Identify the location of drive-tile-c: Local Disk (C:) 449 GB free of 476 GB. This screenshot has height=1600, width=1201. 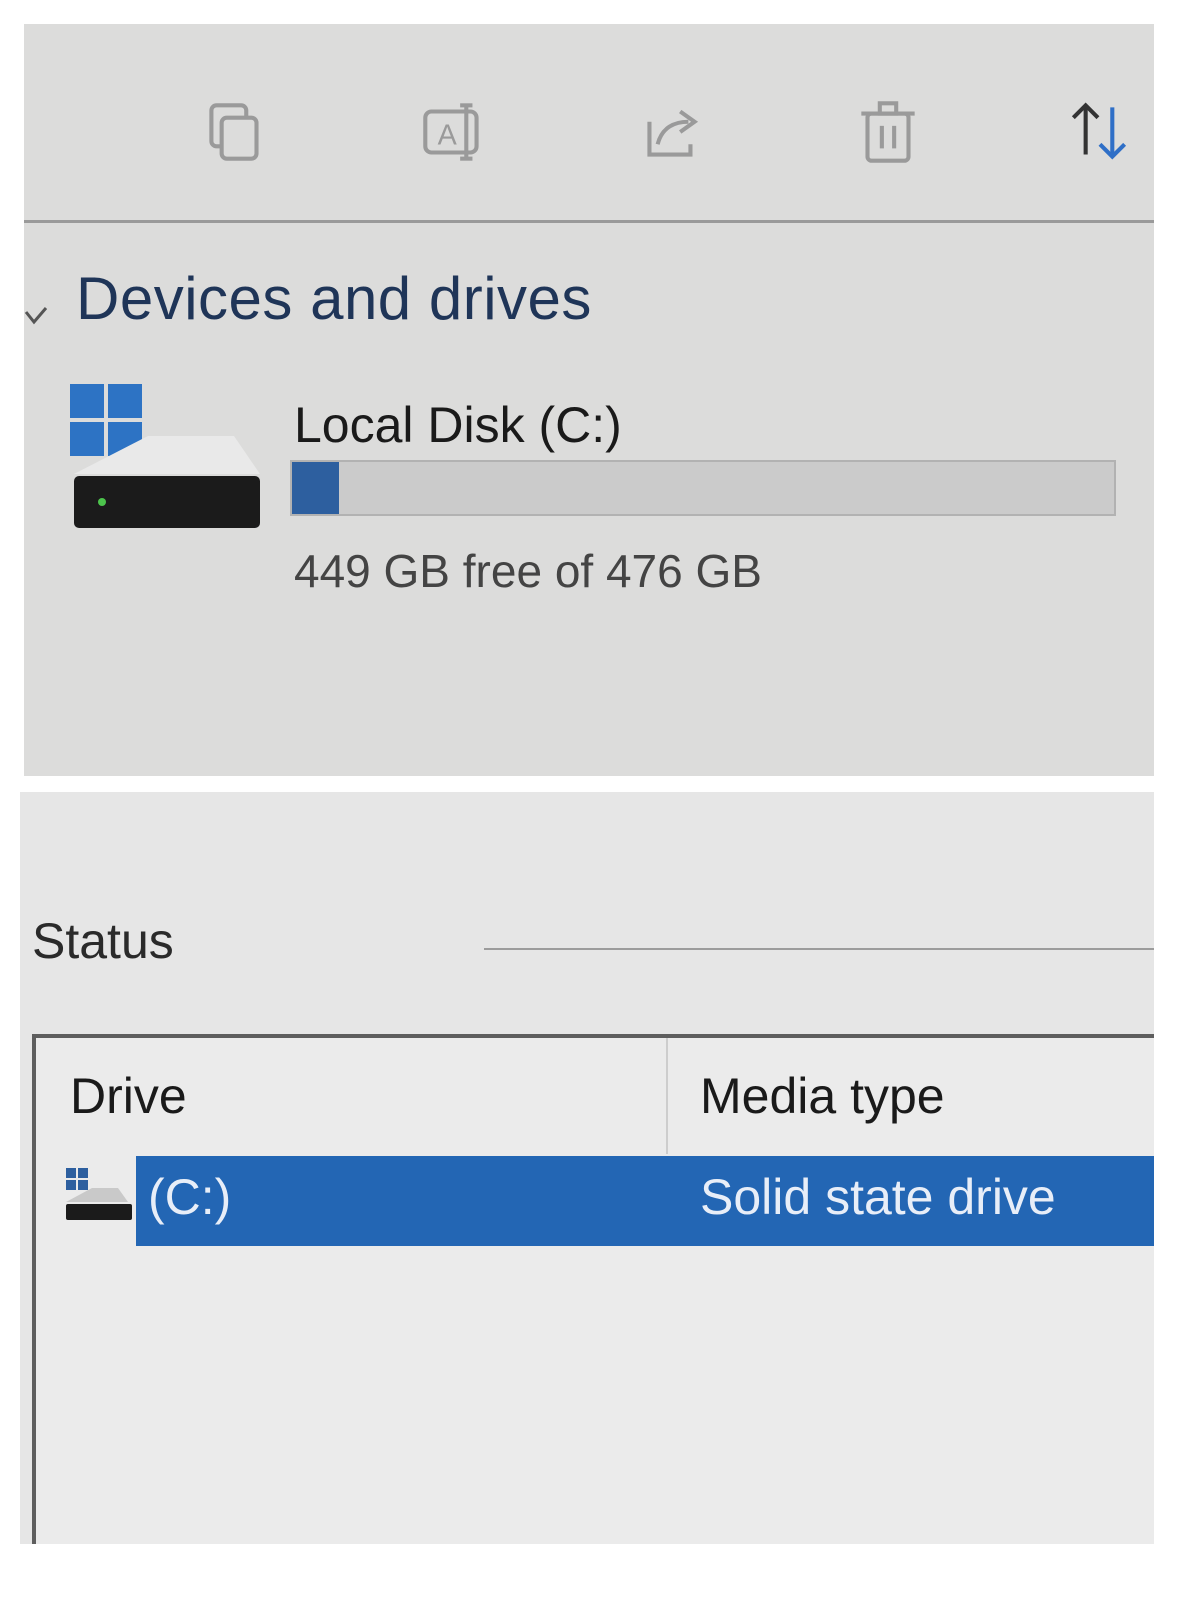
(604, 498).